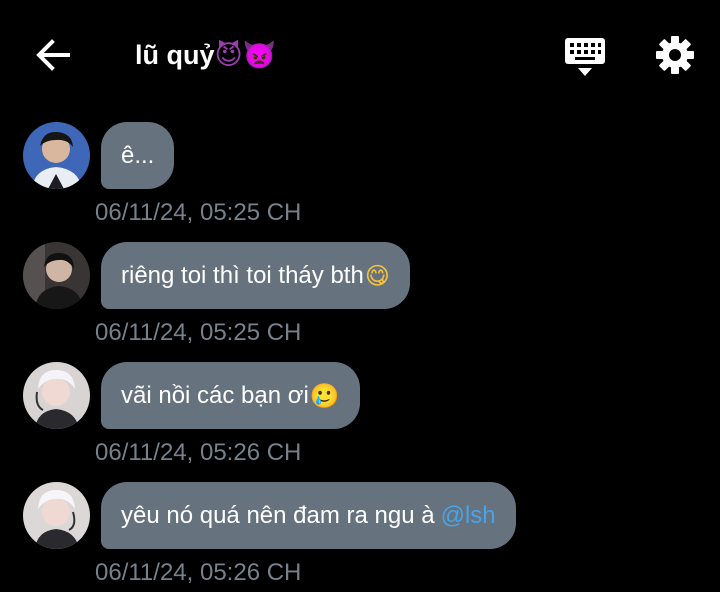 This screenshot has height=592, width=720. What do you see at coordinates (324, 395) in the screenshot?
I see `smiling-tear-emoji: 🥲` at bounding box center [324, 395].